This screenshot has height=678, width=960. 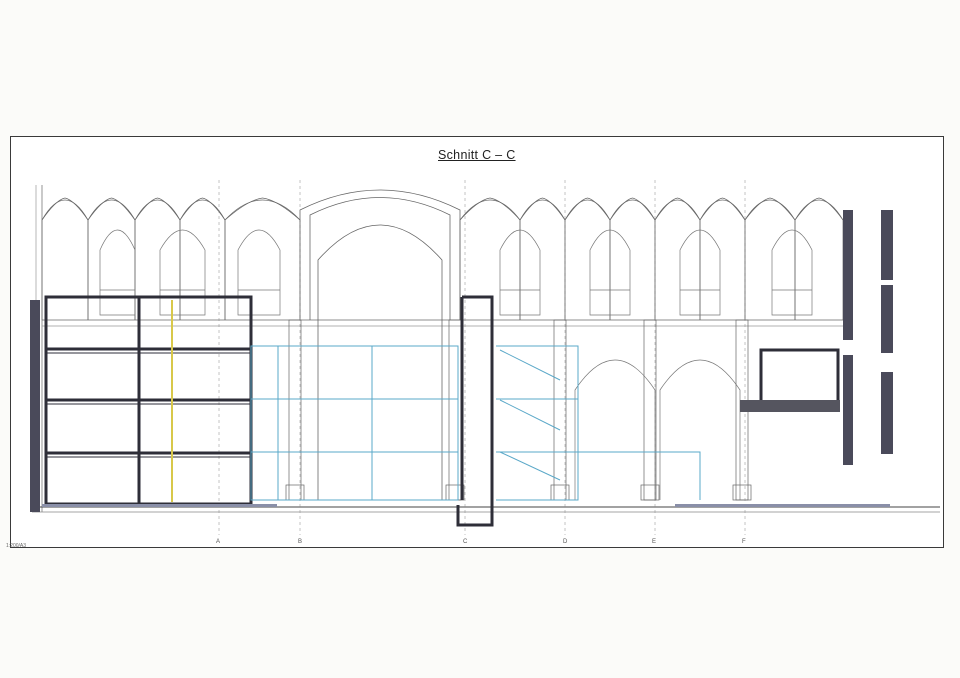 I want to click on drawing-title: Schnitt C – C, so click(x=477, y=155).